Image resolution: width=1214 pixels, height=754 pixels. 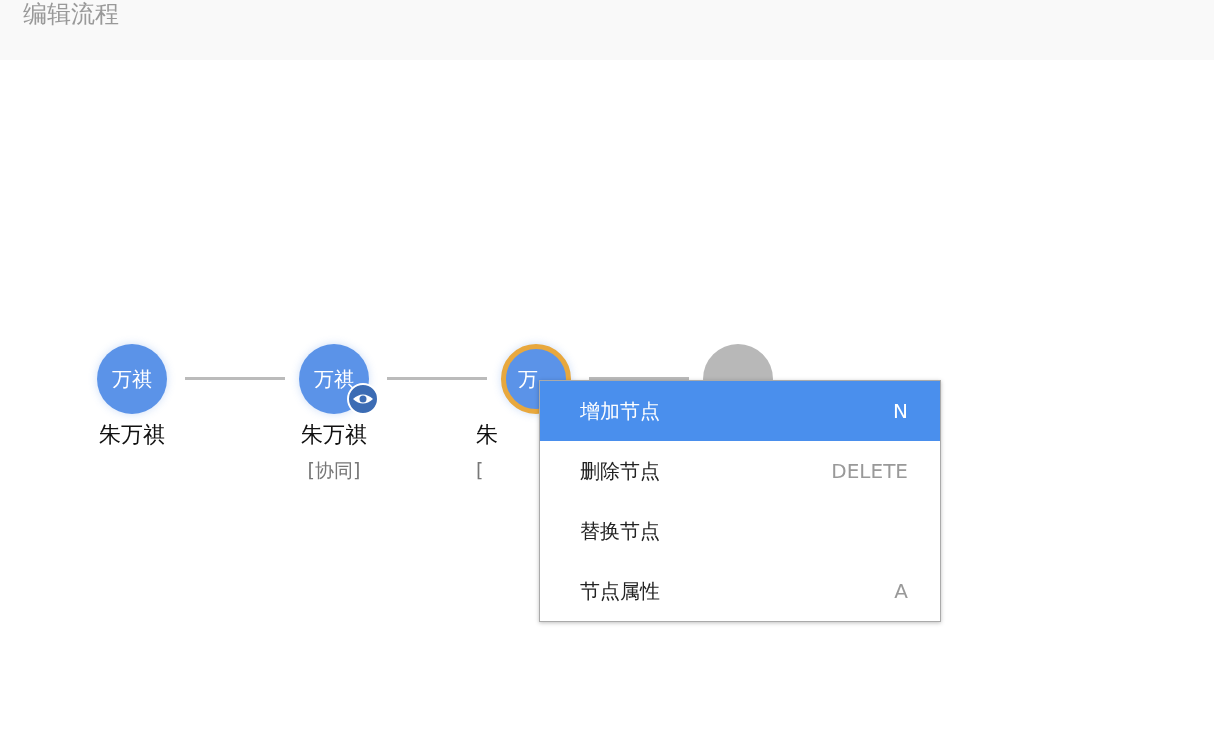 I want to click on menu-item-label: 替换节点, so click(x=620, y=531).